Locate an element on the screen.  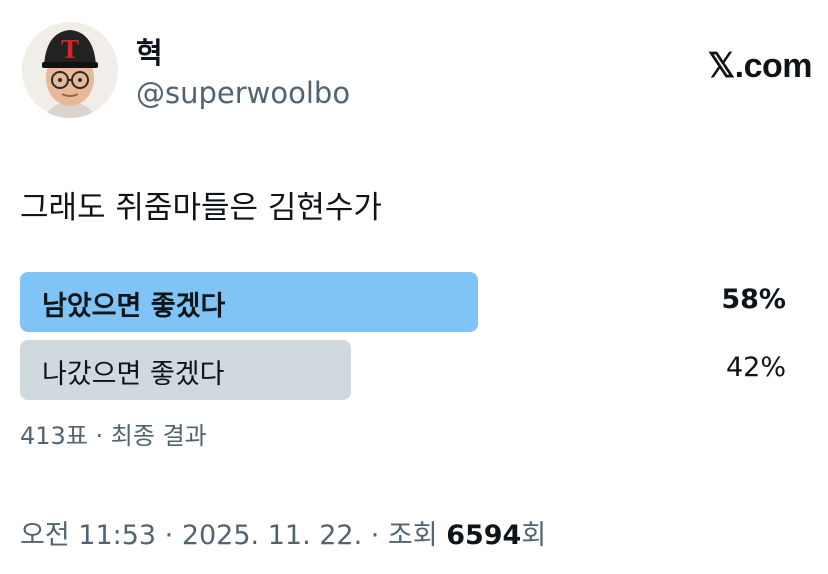
poll-option-1: 남았으면 좋겠다 58% is located at coordinates (406, 302).